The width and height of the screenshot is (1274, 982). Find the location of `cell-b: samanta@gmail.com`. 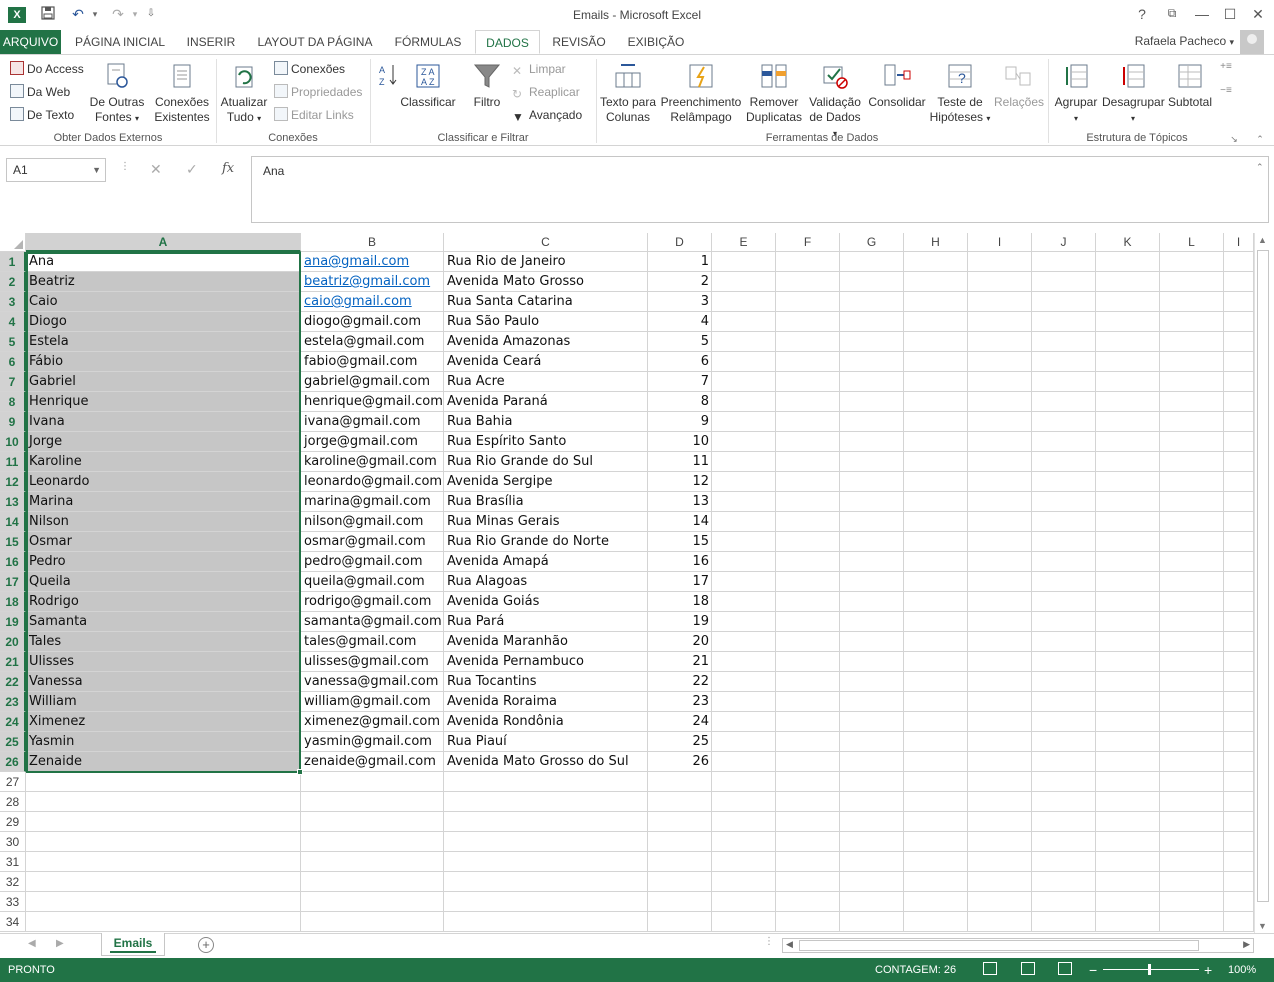

cell-b: samanta@gmail.com is located at coordinates (372, 622).